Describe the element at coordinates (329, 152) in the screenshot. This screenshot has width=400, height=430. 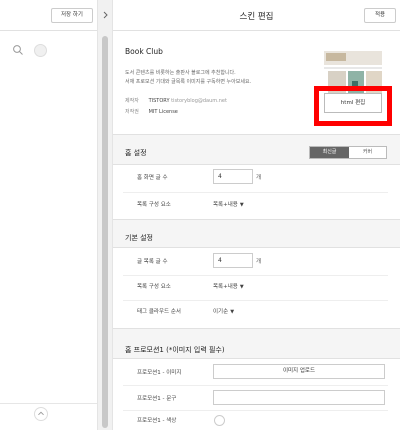
I see `tab-latest-posts: 최신글` at that location.